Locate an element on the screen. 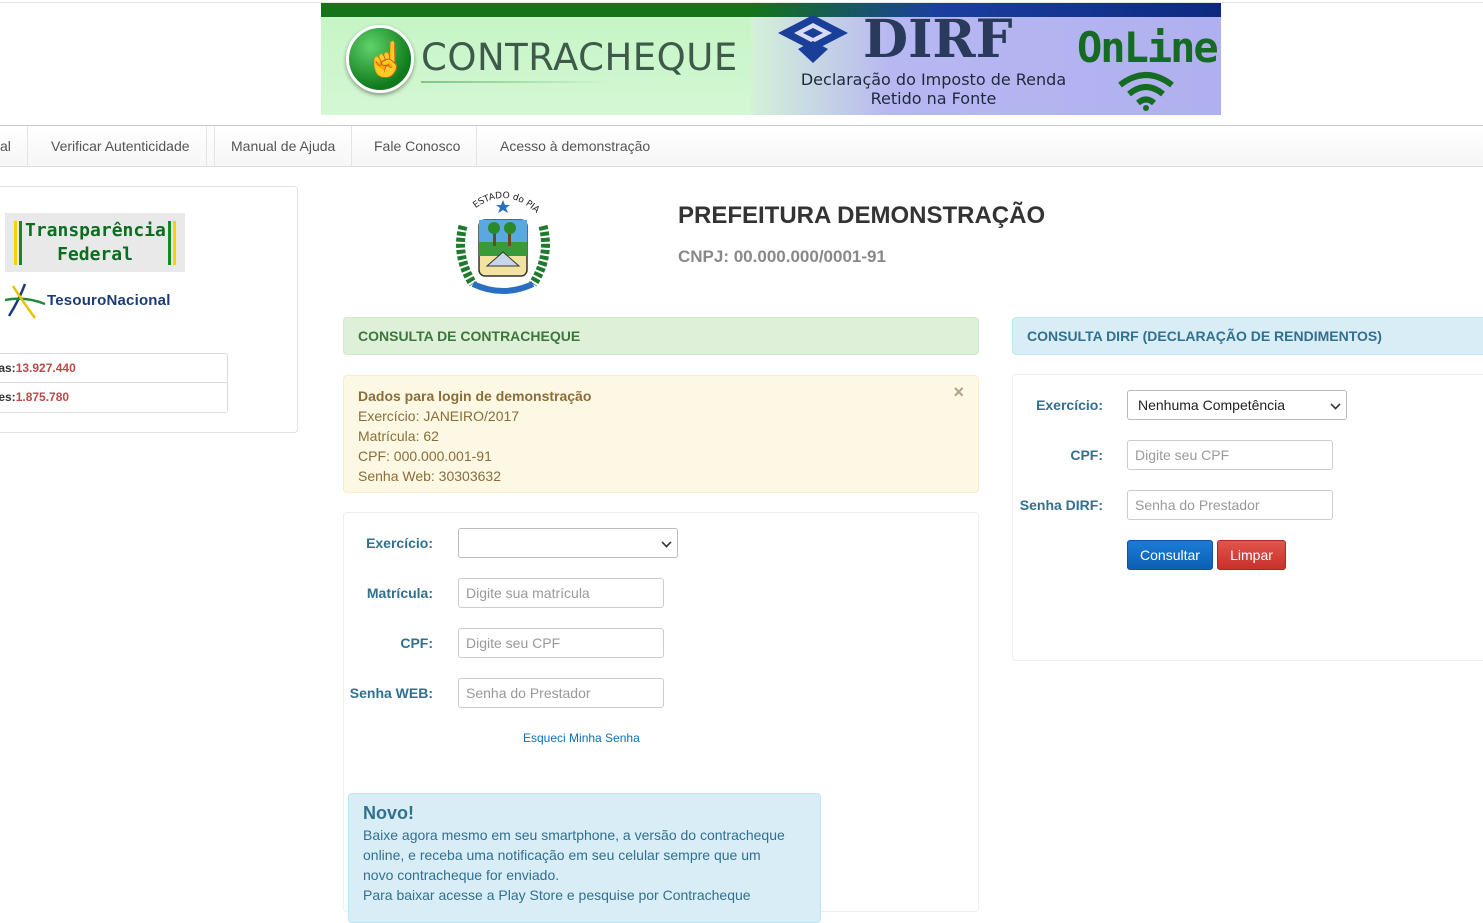  dirf-exercicio-label: Exercício: is located at coordinates (1069, 405).